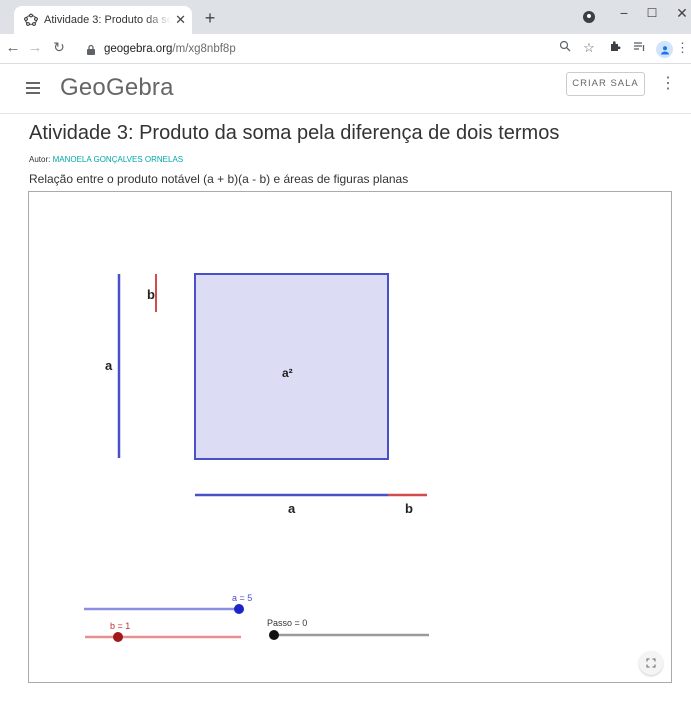  What do you see at coordinates (287, 623) in the screenshot?
I see `slider-passo-label: Passo = 0` at bounding box center [287, 623].